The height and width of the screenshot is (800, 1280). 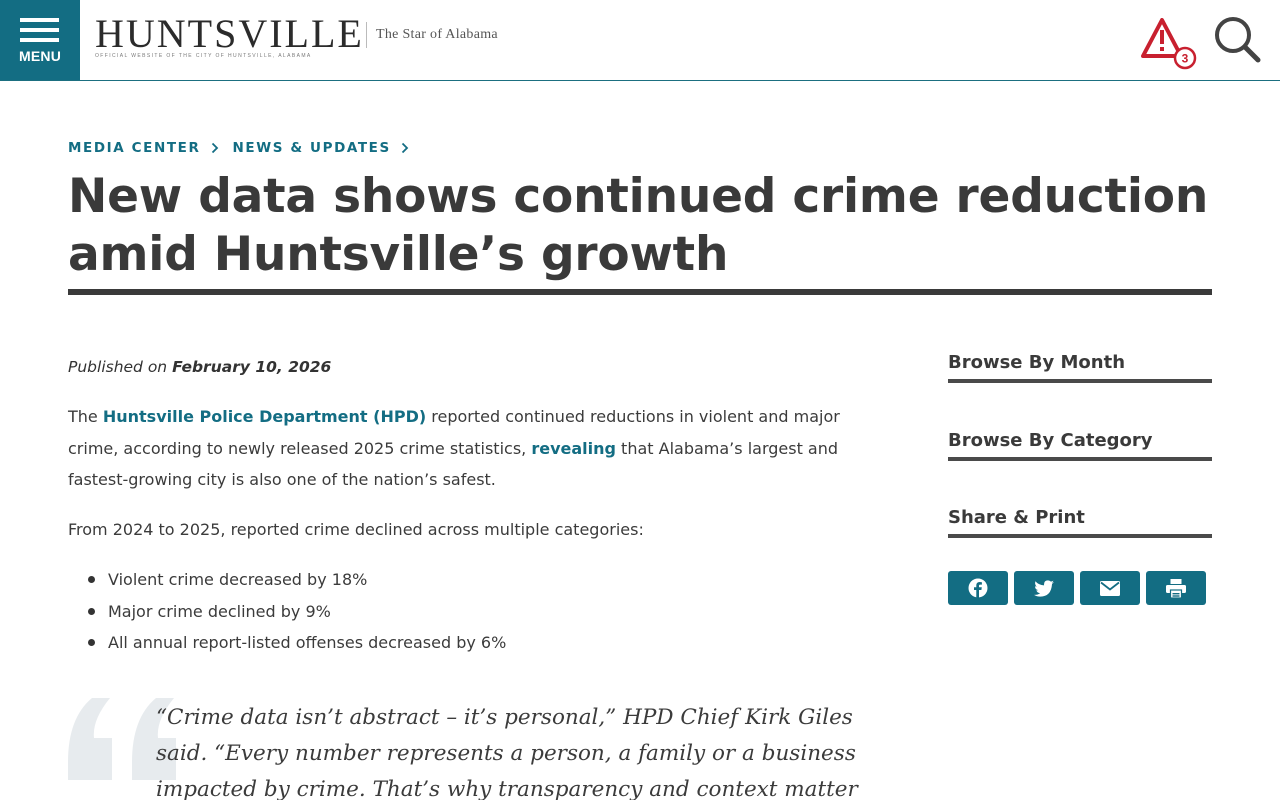 What do you see at coordinates (252, 367) in the screenshot?
I see `published-date-value: February 10, 2026` at bounding box center [252, 367].